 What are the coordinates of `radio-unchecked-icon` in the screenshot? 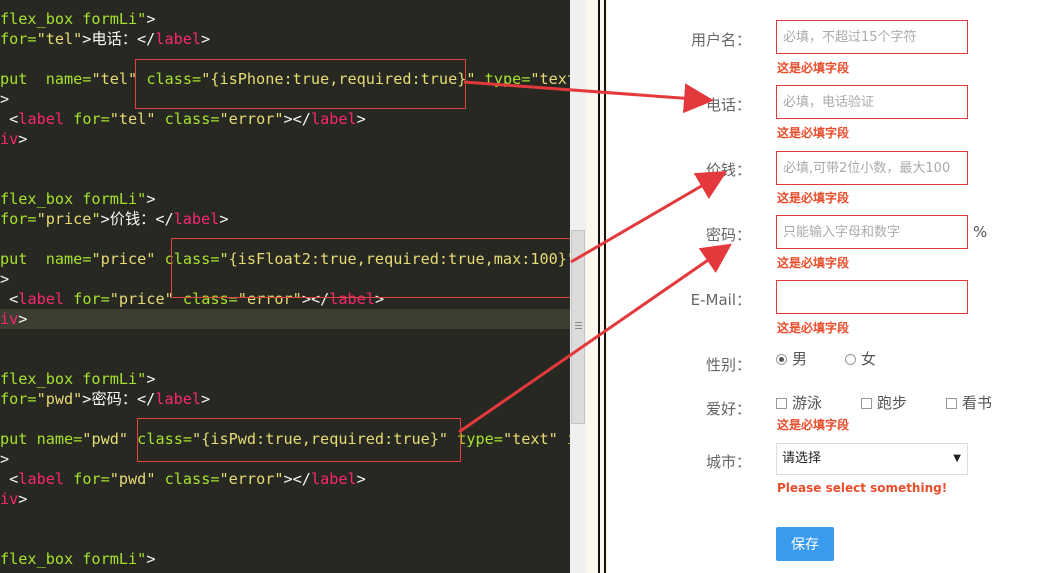 It's located at (850, 359).